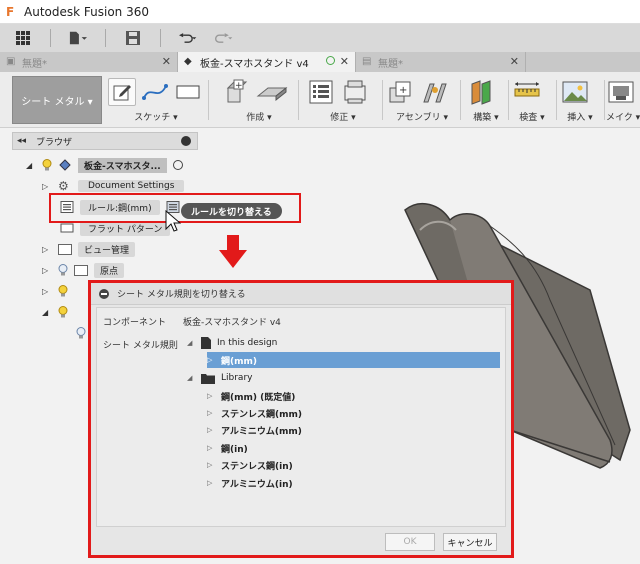 This screenshot has width=640, height=564. Describe the element at coordinates (89, 249) in the screenshot. I see `tree-view-management: ▷ ビュー管理` at that location.